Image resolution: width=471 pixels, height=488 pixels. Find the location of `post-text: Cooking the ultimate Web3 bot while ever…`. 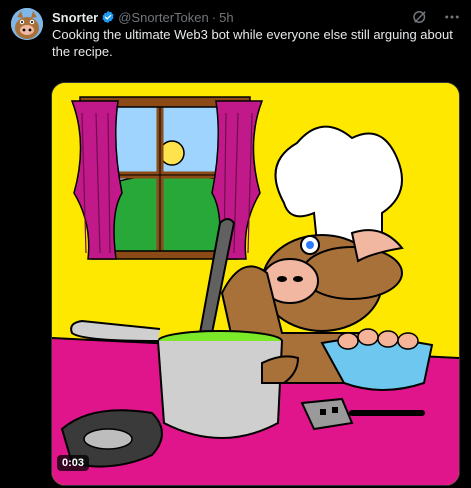

post-text: Cooking the ultimate Web3 bot while ever… is located at coordinates (252, 43).